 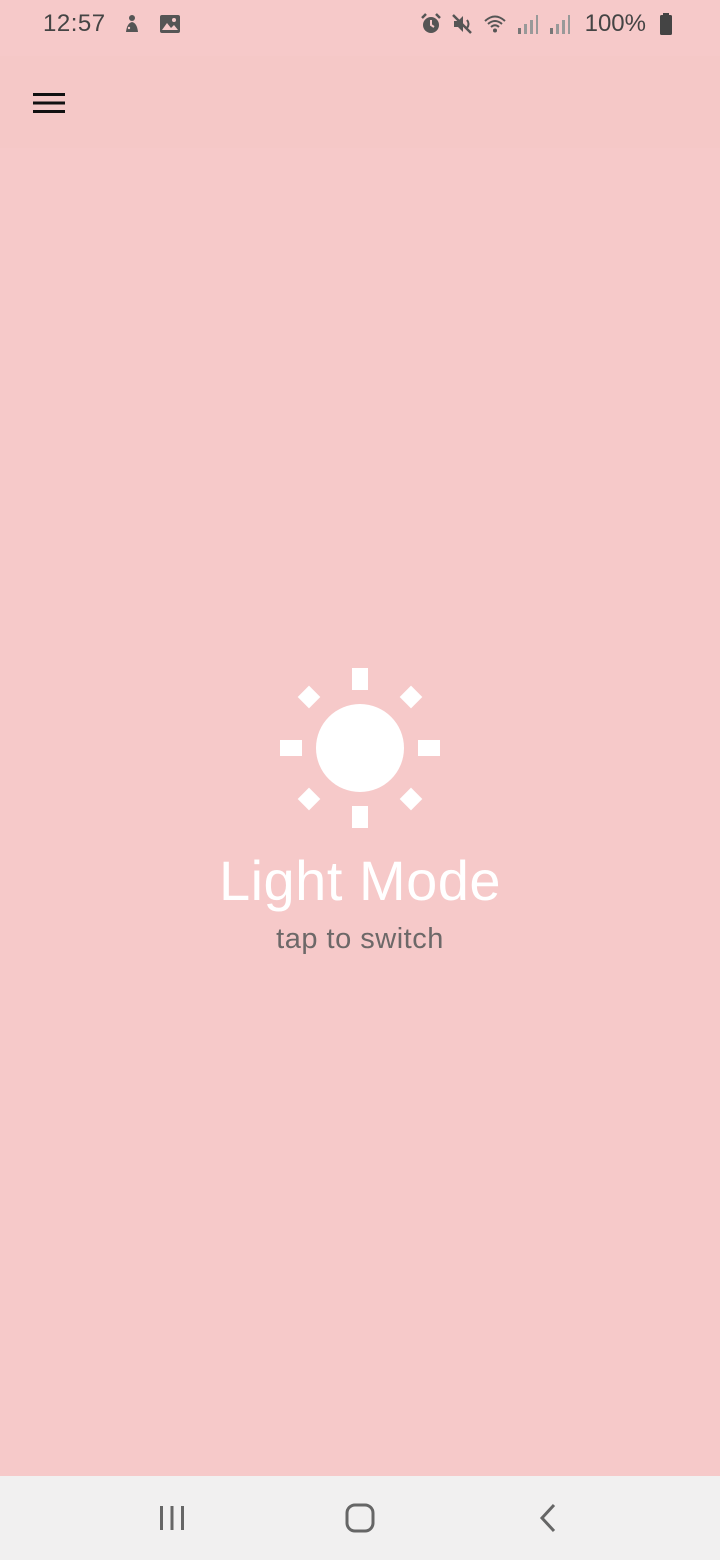 I want to click on back-icon, so click(x=547, y=1518).